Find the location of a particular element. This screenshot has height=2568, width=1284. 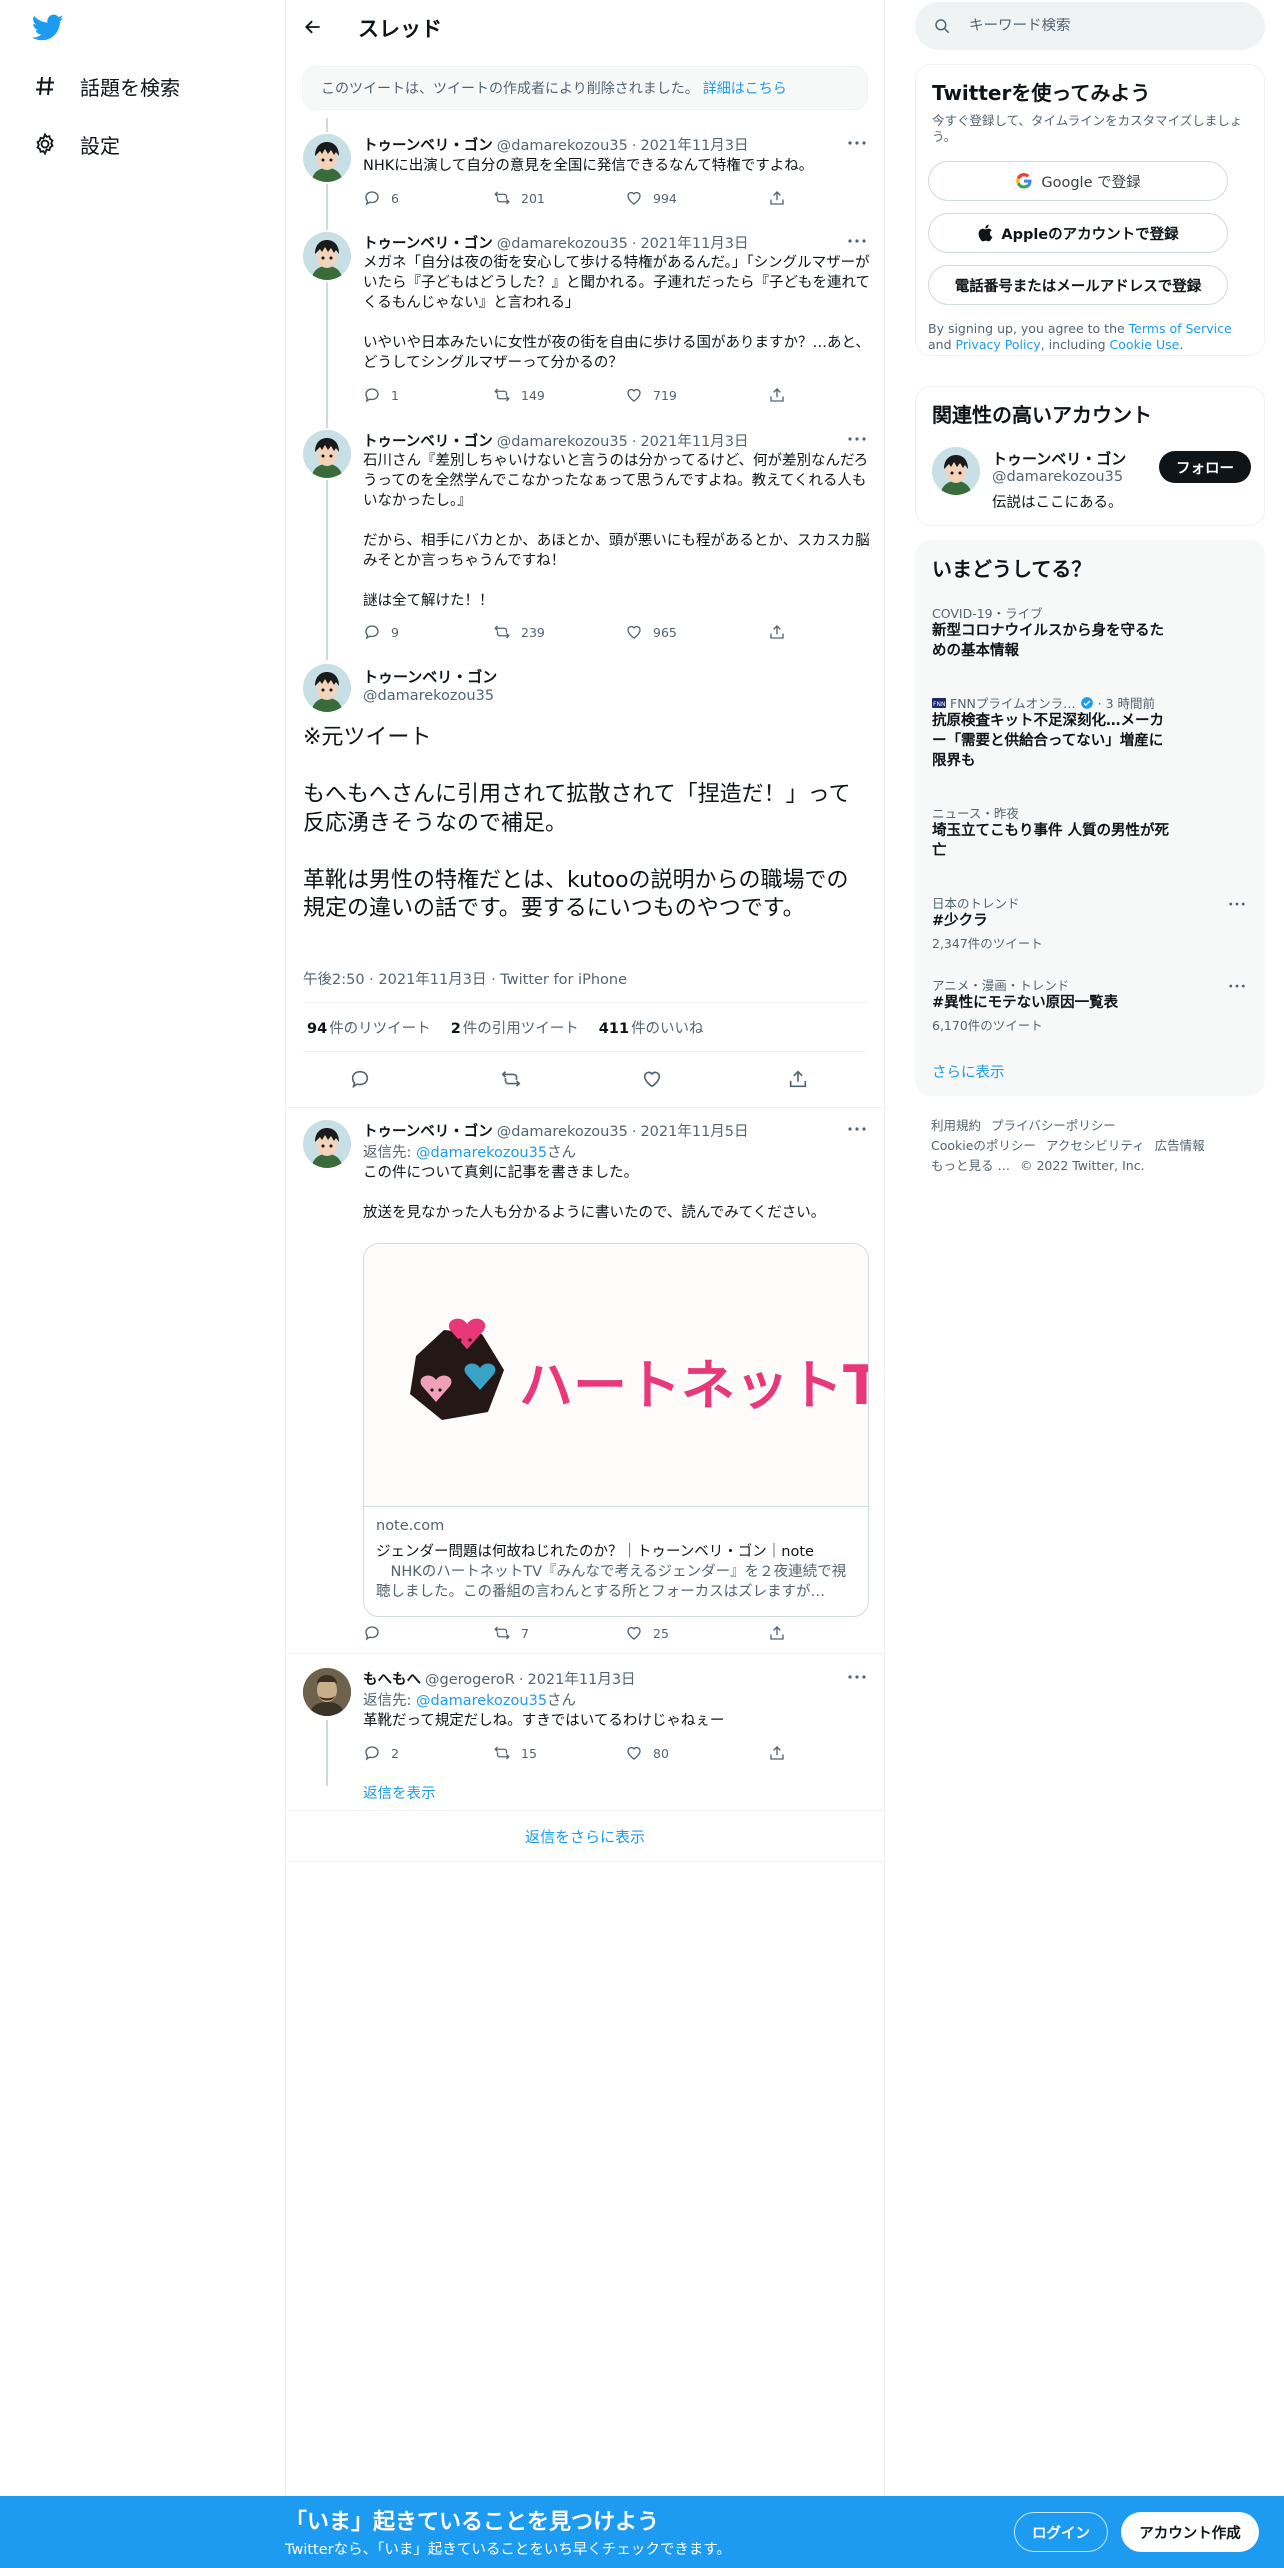

likes-stat: 411 件のいいね is located at coordinates (651, 1027).